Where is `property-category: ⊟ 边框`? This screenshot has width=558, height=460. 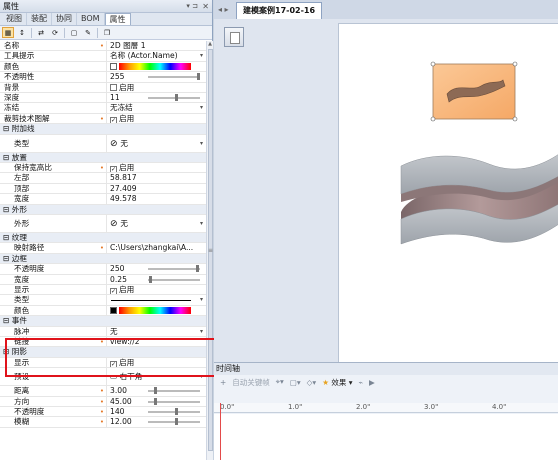 property-category: ⊟ 边框 is located at coordinates (103, 259).